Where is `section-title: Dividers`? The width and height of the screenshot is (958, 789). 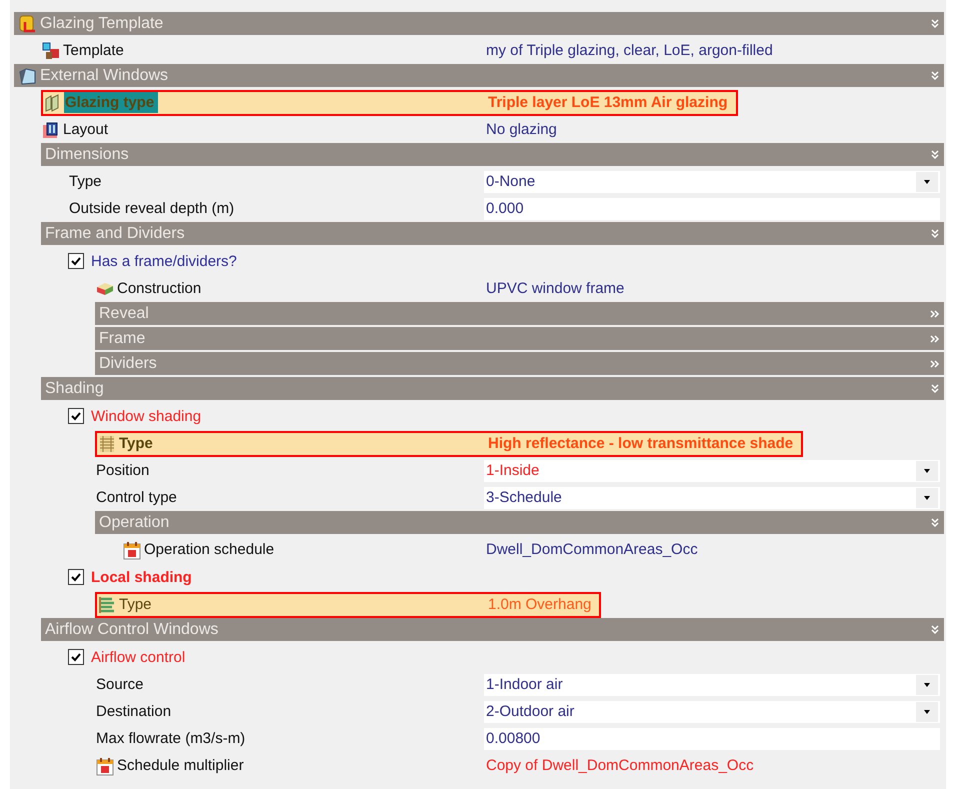
section-title: Dividers is located at coordinates (128, 363).